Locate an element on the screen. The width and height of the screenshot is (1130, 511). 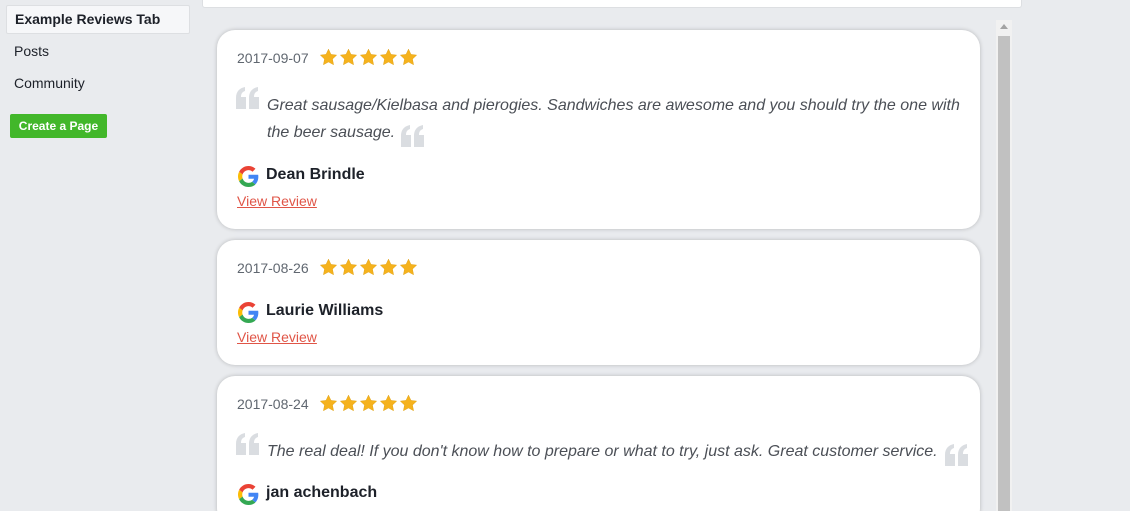
scrollbar is located at coordinates (1004, 265).